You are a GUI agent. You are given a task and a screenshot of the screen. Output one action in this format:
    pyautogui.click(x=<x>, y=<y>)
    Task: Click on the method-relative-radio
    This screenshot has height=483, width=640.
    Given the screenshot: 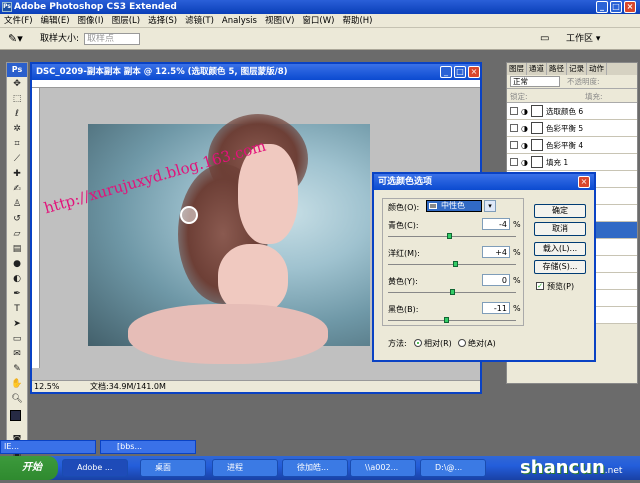 What is the action you would take?
    pyautogui.click(x=418, y=343)
    